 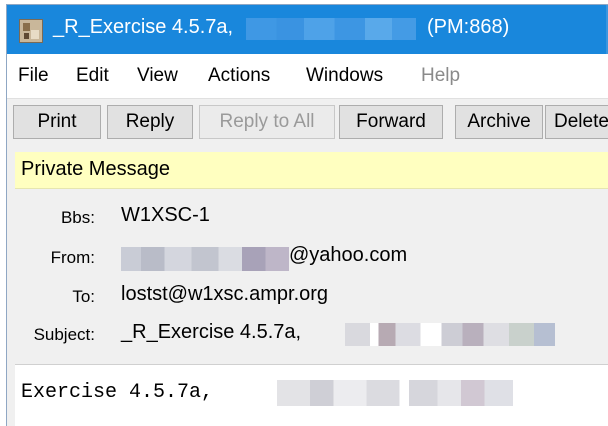 What do you see at coordinates (225, 294) in the screenshot?
I see `to-value: lostst@w1xsc.ampr.org` at bounding box center [225, 294].